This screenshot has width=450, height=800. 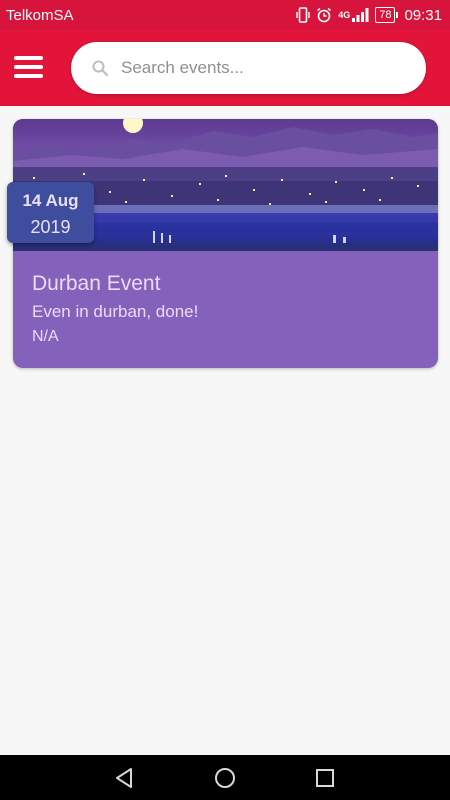 I want to click on search-icon, so click(x=100, y=68).